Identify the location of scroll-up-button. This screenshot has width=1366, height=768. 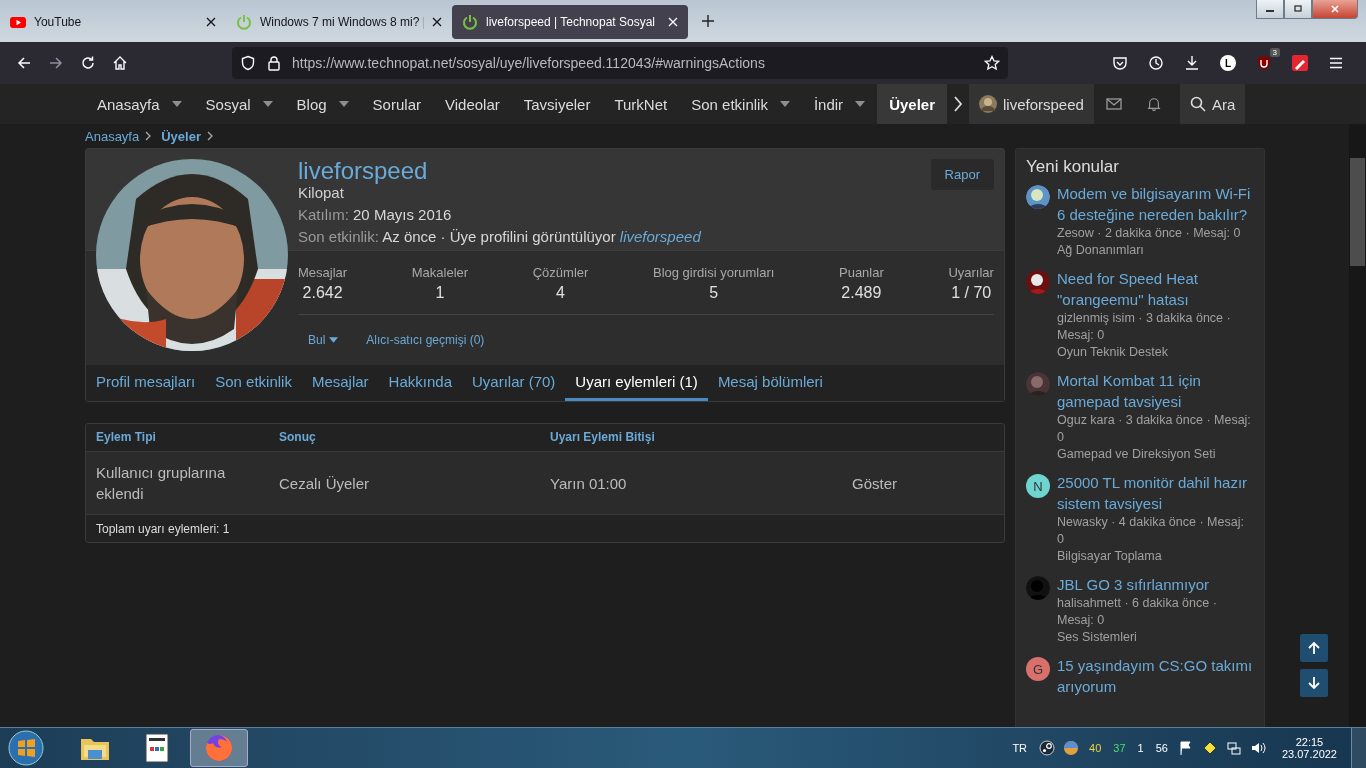
(1314, 648).